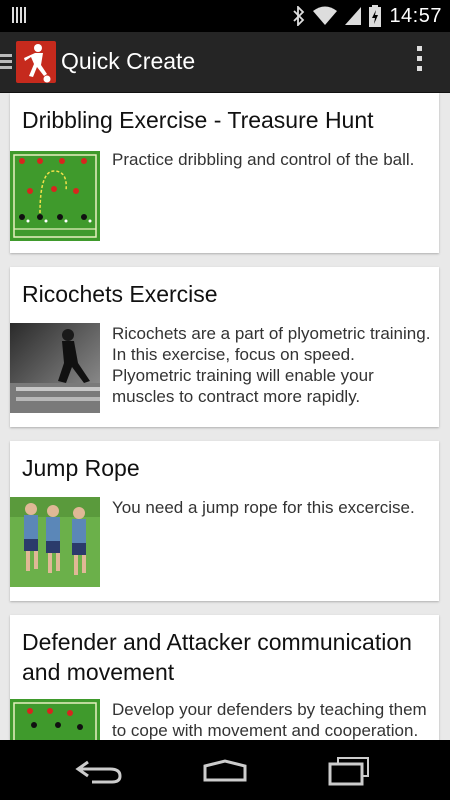 This screenshot has height=800, width=450. Describe the element at coordinates (198, 120) in the screenshot. I see `exercise-title: Dribbling Exercise - Treasure Hunt` at that location.